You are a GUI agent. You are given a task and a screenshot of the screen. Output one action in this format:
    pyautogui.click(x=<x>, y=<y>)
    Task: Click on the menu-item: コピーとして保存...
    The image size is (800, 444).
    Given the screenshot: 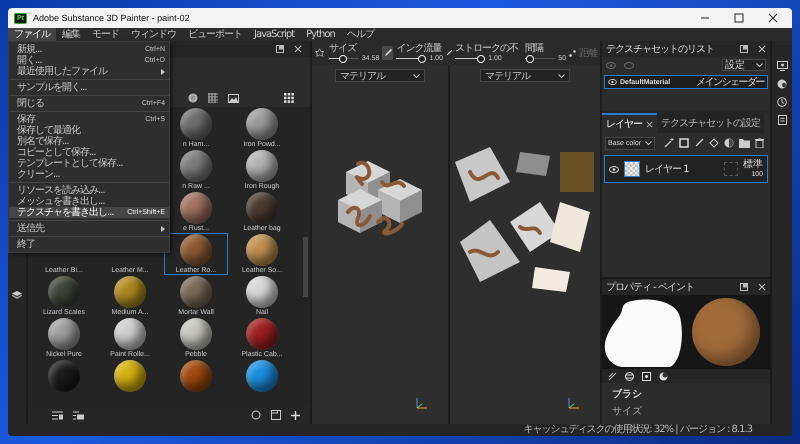 What is the action you would take?
    pyautogui.click(x=89, y=152)
    